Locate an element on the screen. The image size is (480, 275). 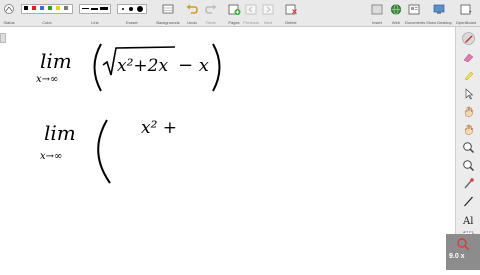
backgrounds-button: Backgrounds is located at coordinates (168, 13).